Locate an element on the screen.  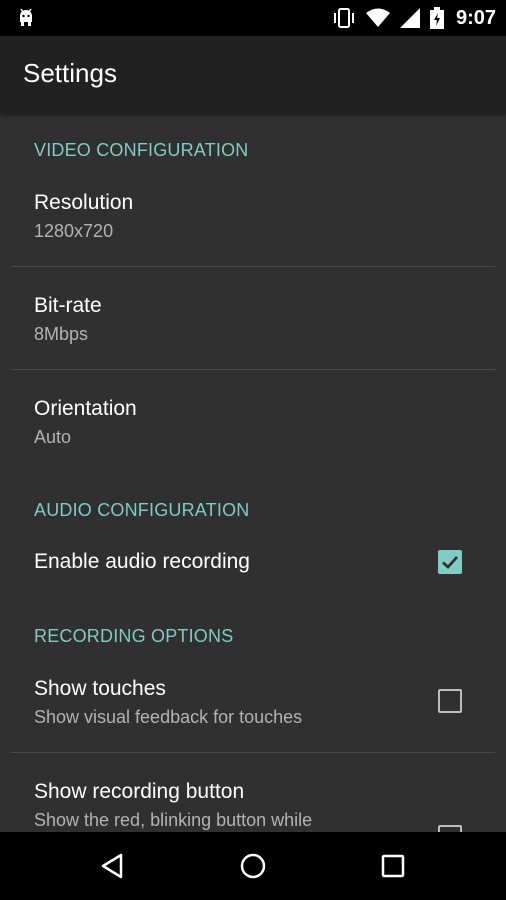
pref-summary: Auto is located at coordinates (53, 437).